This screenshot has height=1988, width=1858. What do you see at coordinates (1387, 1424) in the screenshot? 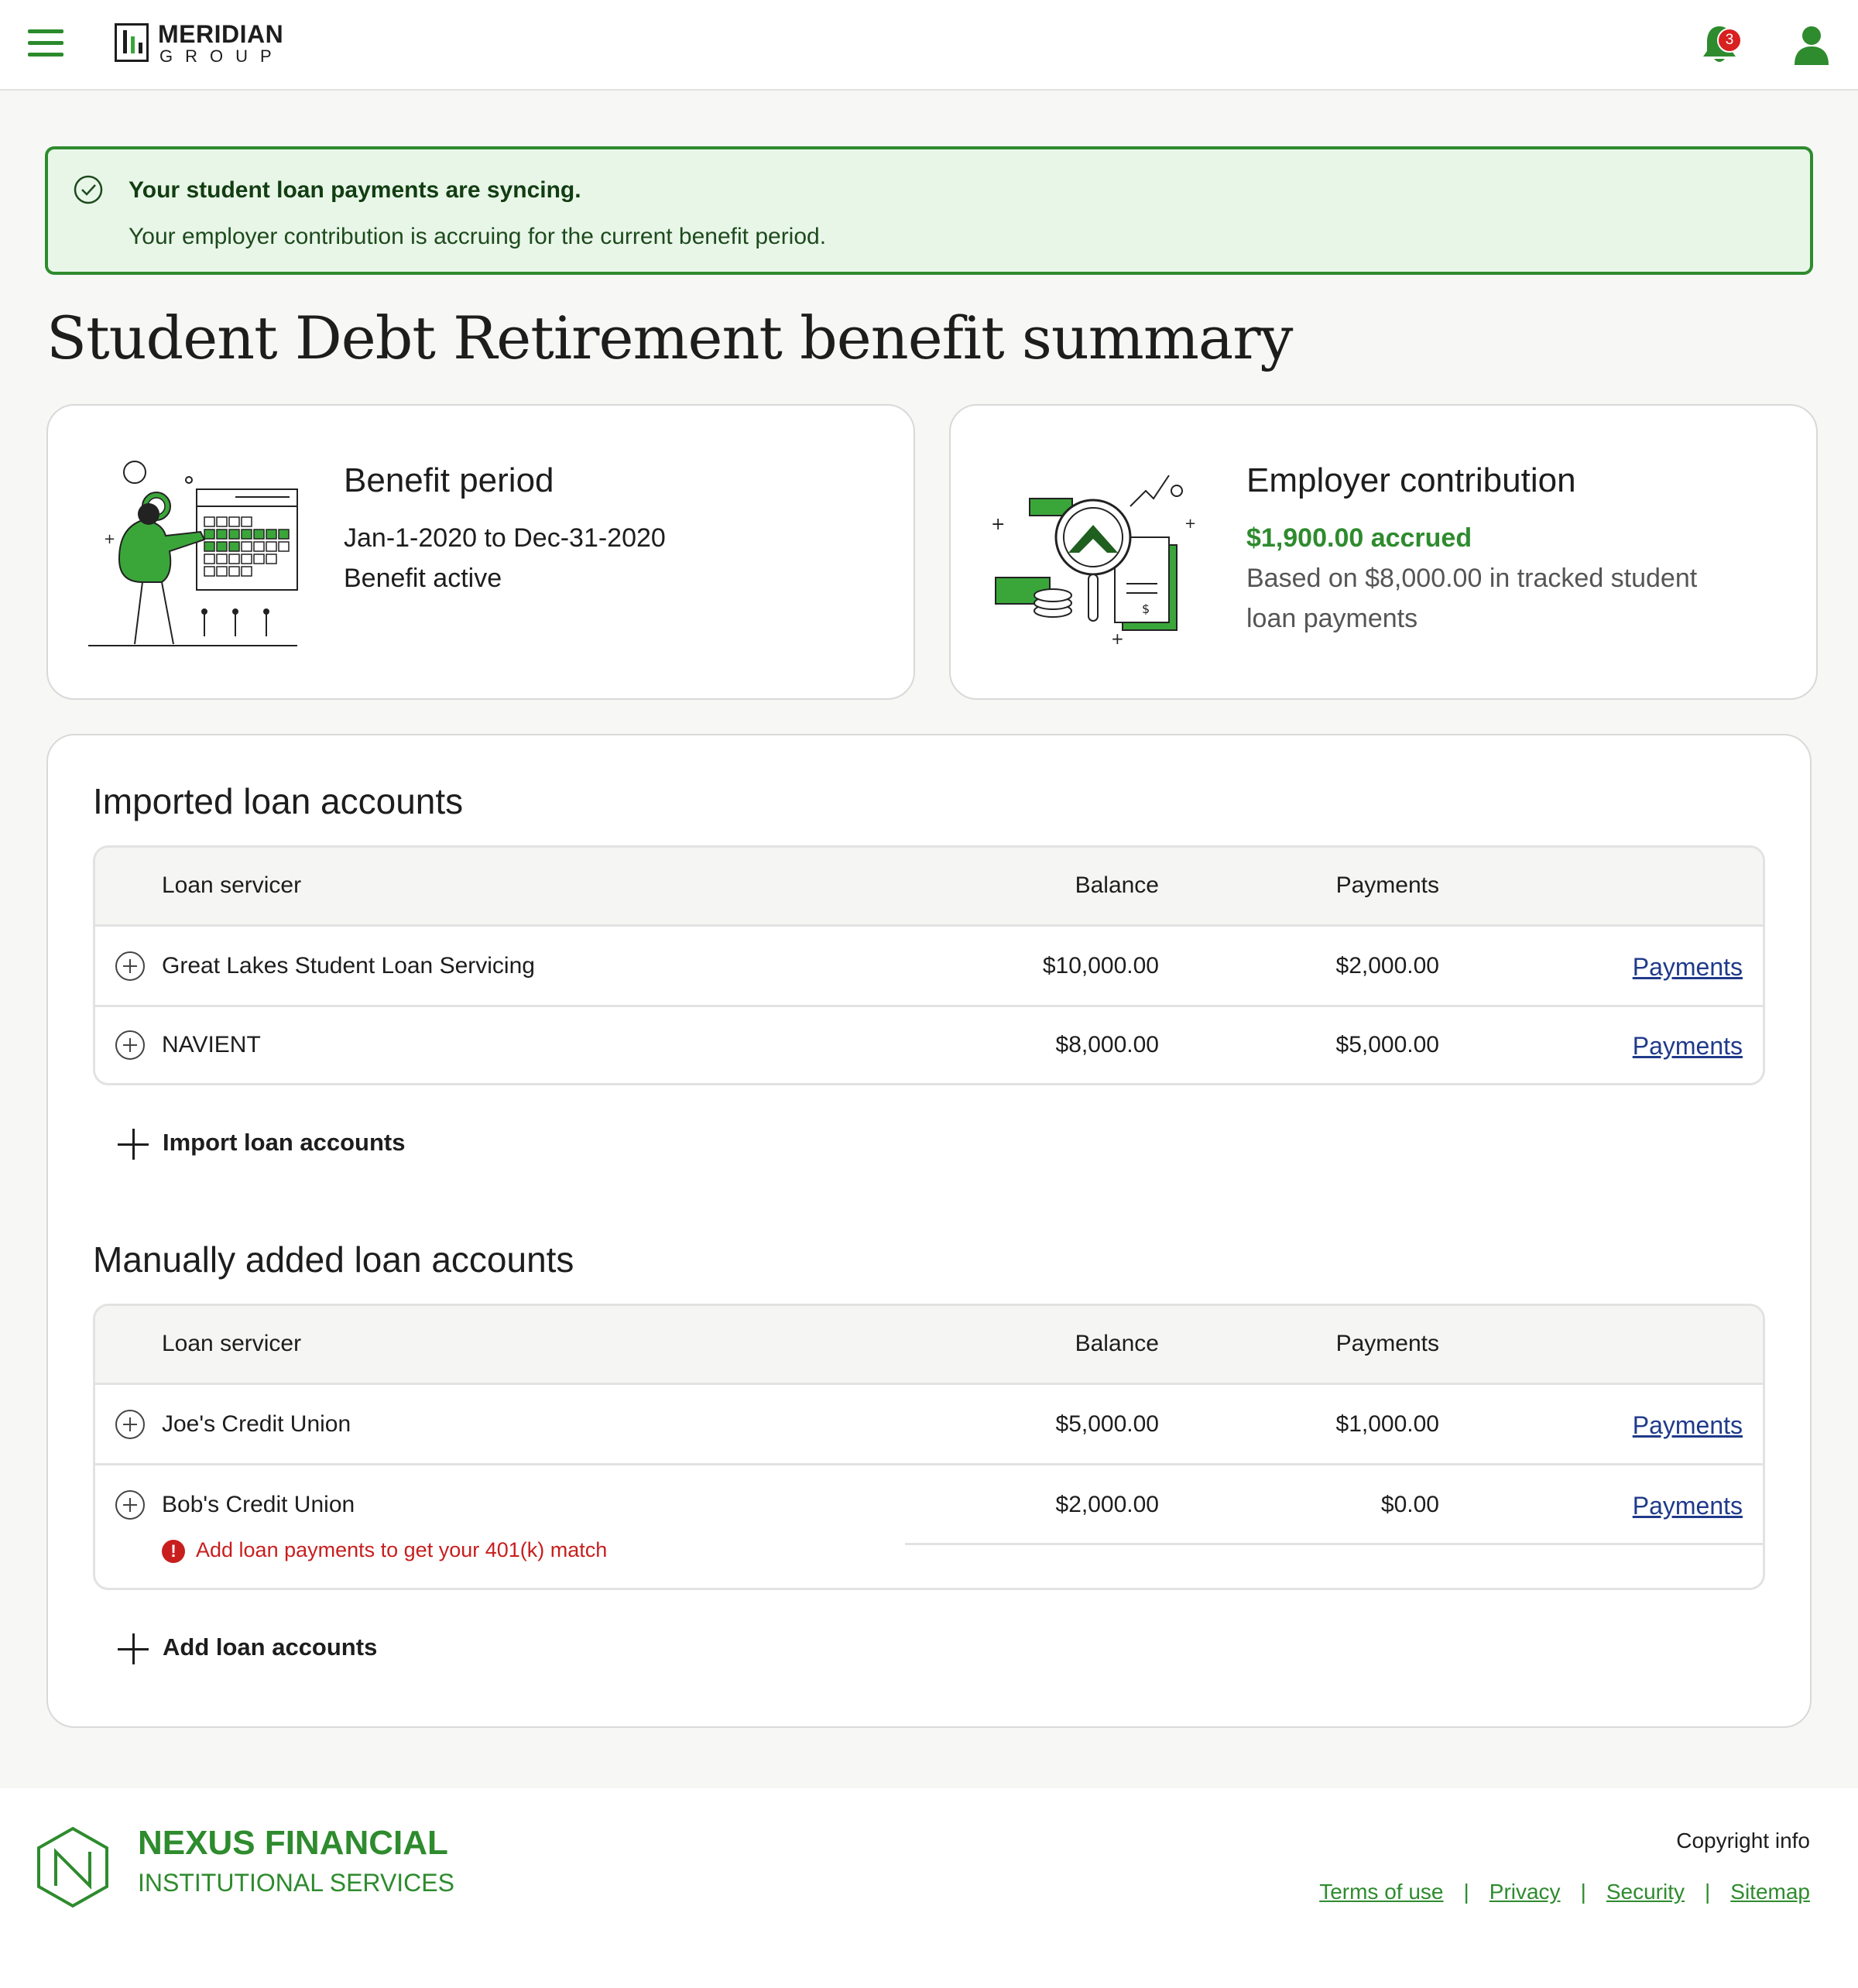
I see `loan-payments: $1,000.00` at bounding box center [1387, 1424].